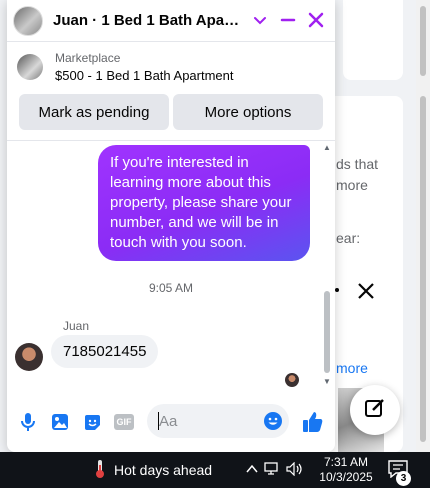 This screenshot has height=488, width=430. Describe the element at coordinates (423, 41) in the screenshot. I see `page-scrollbar-thumb` at that location.